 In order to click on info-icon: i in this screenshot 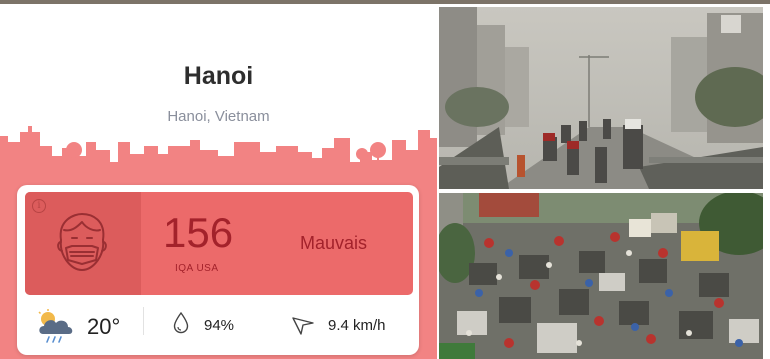, I will do `click(39, 206)`.